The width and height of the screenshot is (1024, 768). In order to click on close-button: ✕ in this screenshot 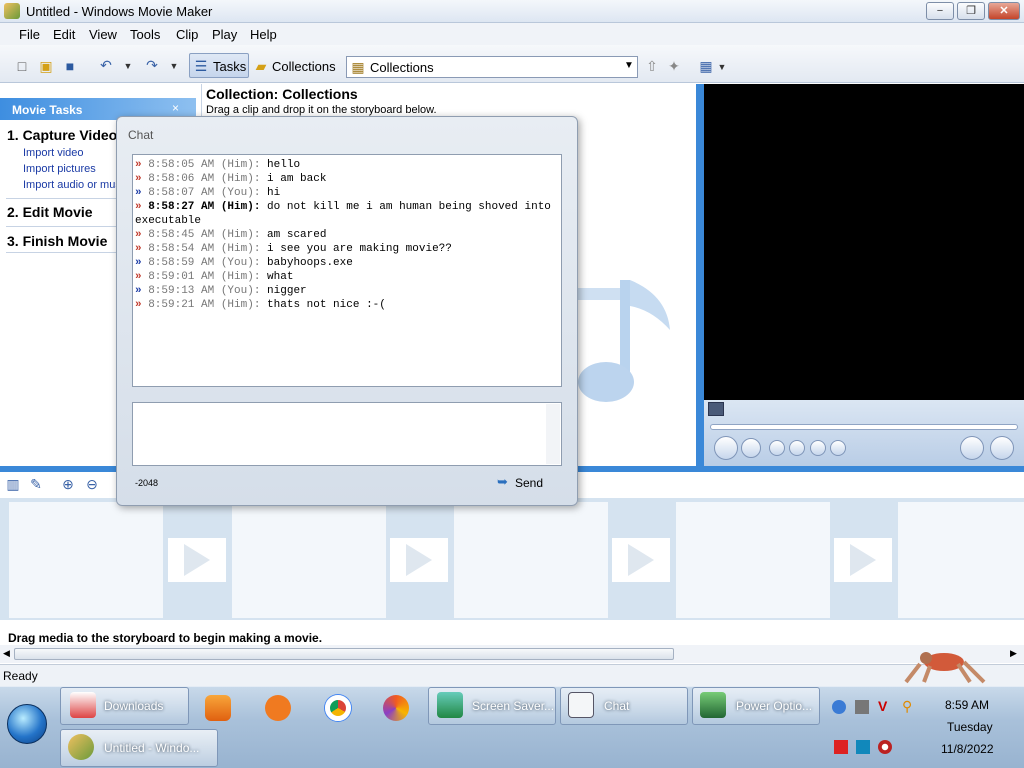, I will do `click(1004, 11)`.